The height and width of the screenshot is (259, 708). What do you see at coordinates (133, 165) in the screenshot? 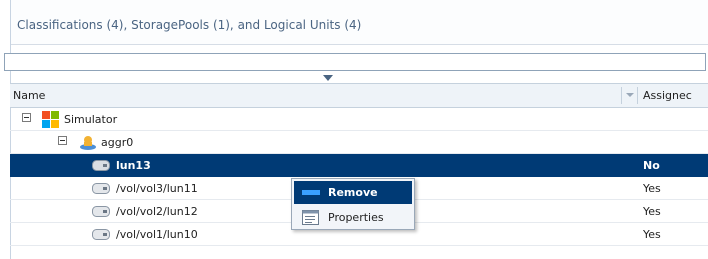
I see `tree-row-label: lun13` at bounding box center [133, 165].